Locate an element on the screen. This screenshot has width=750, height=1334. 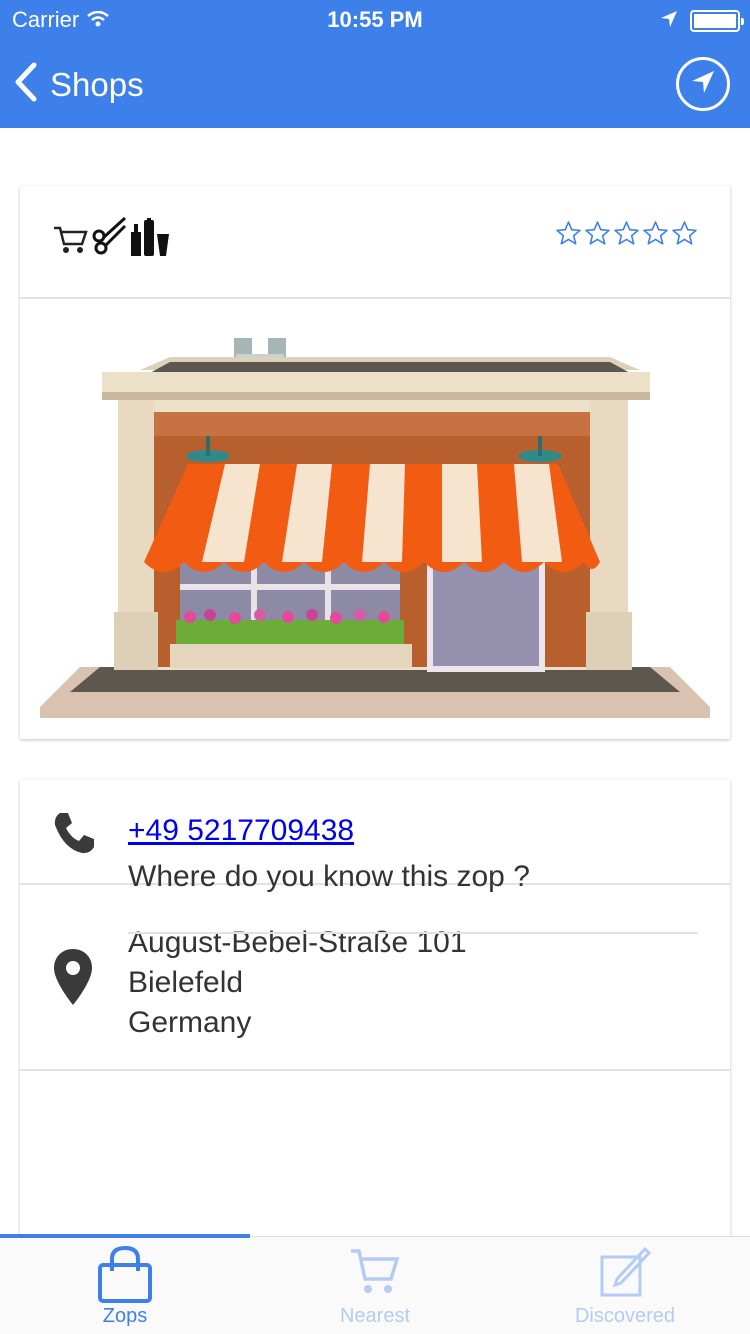
category-icons is located at coordinates (112, 238).